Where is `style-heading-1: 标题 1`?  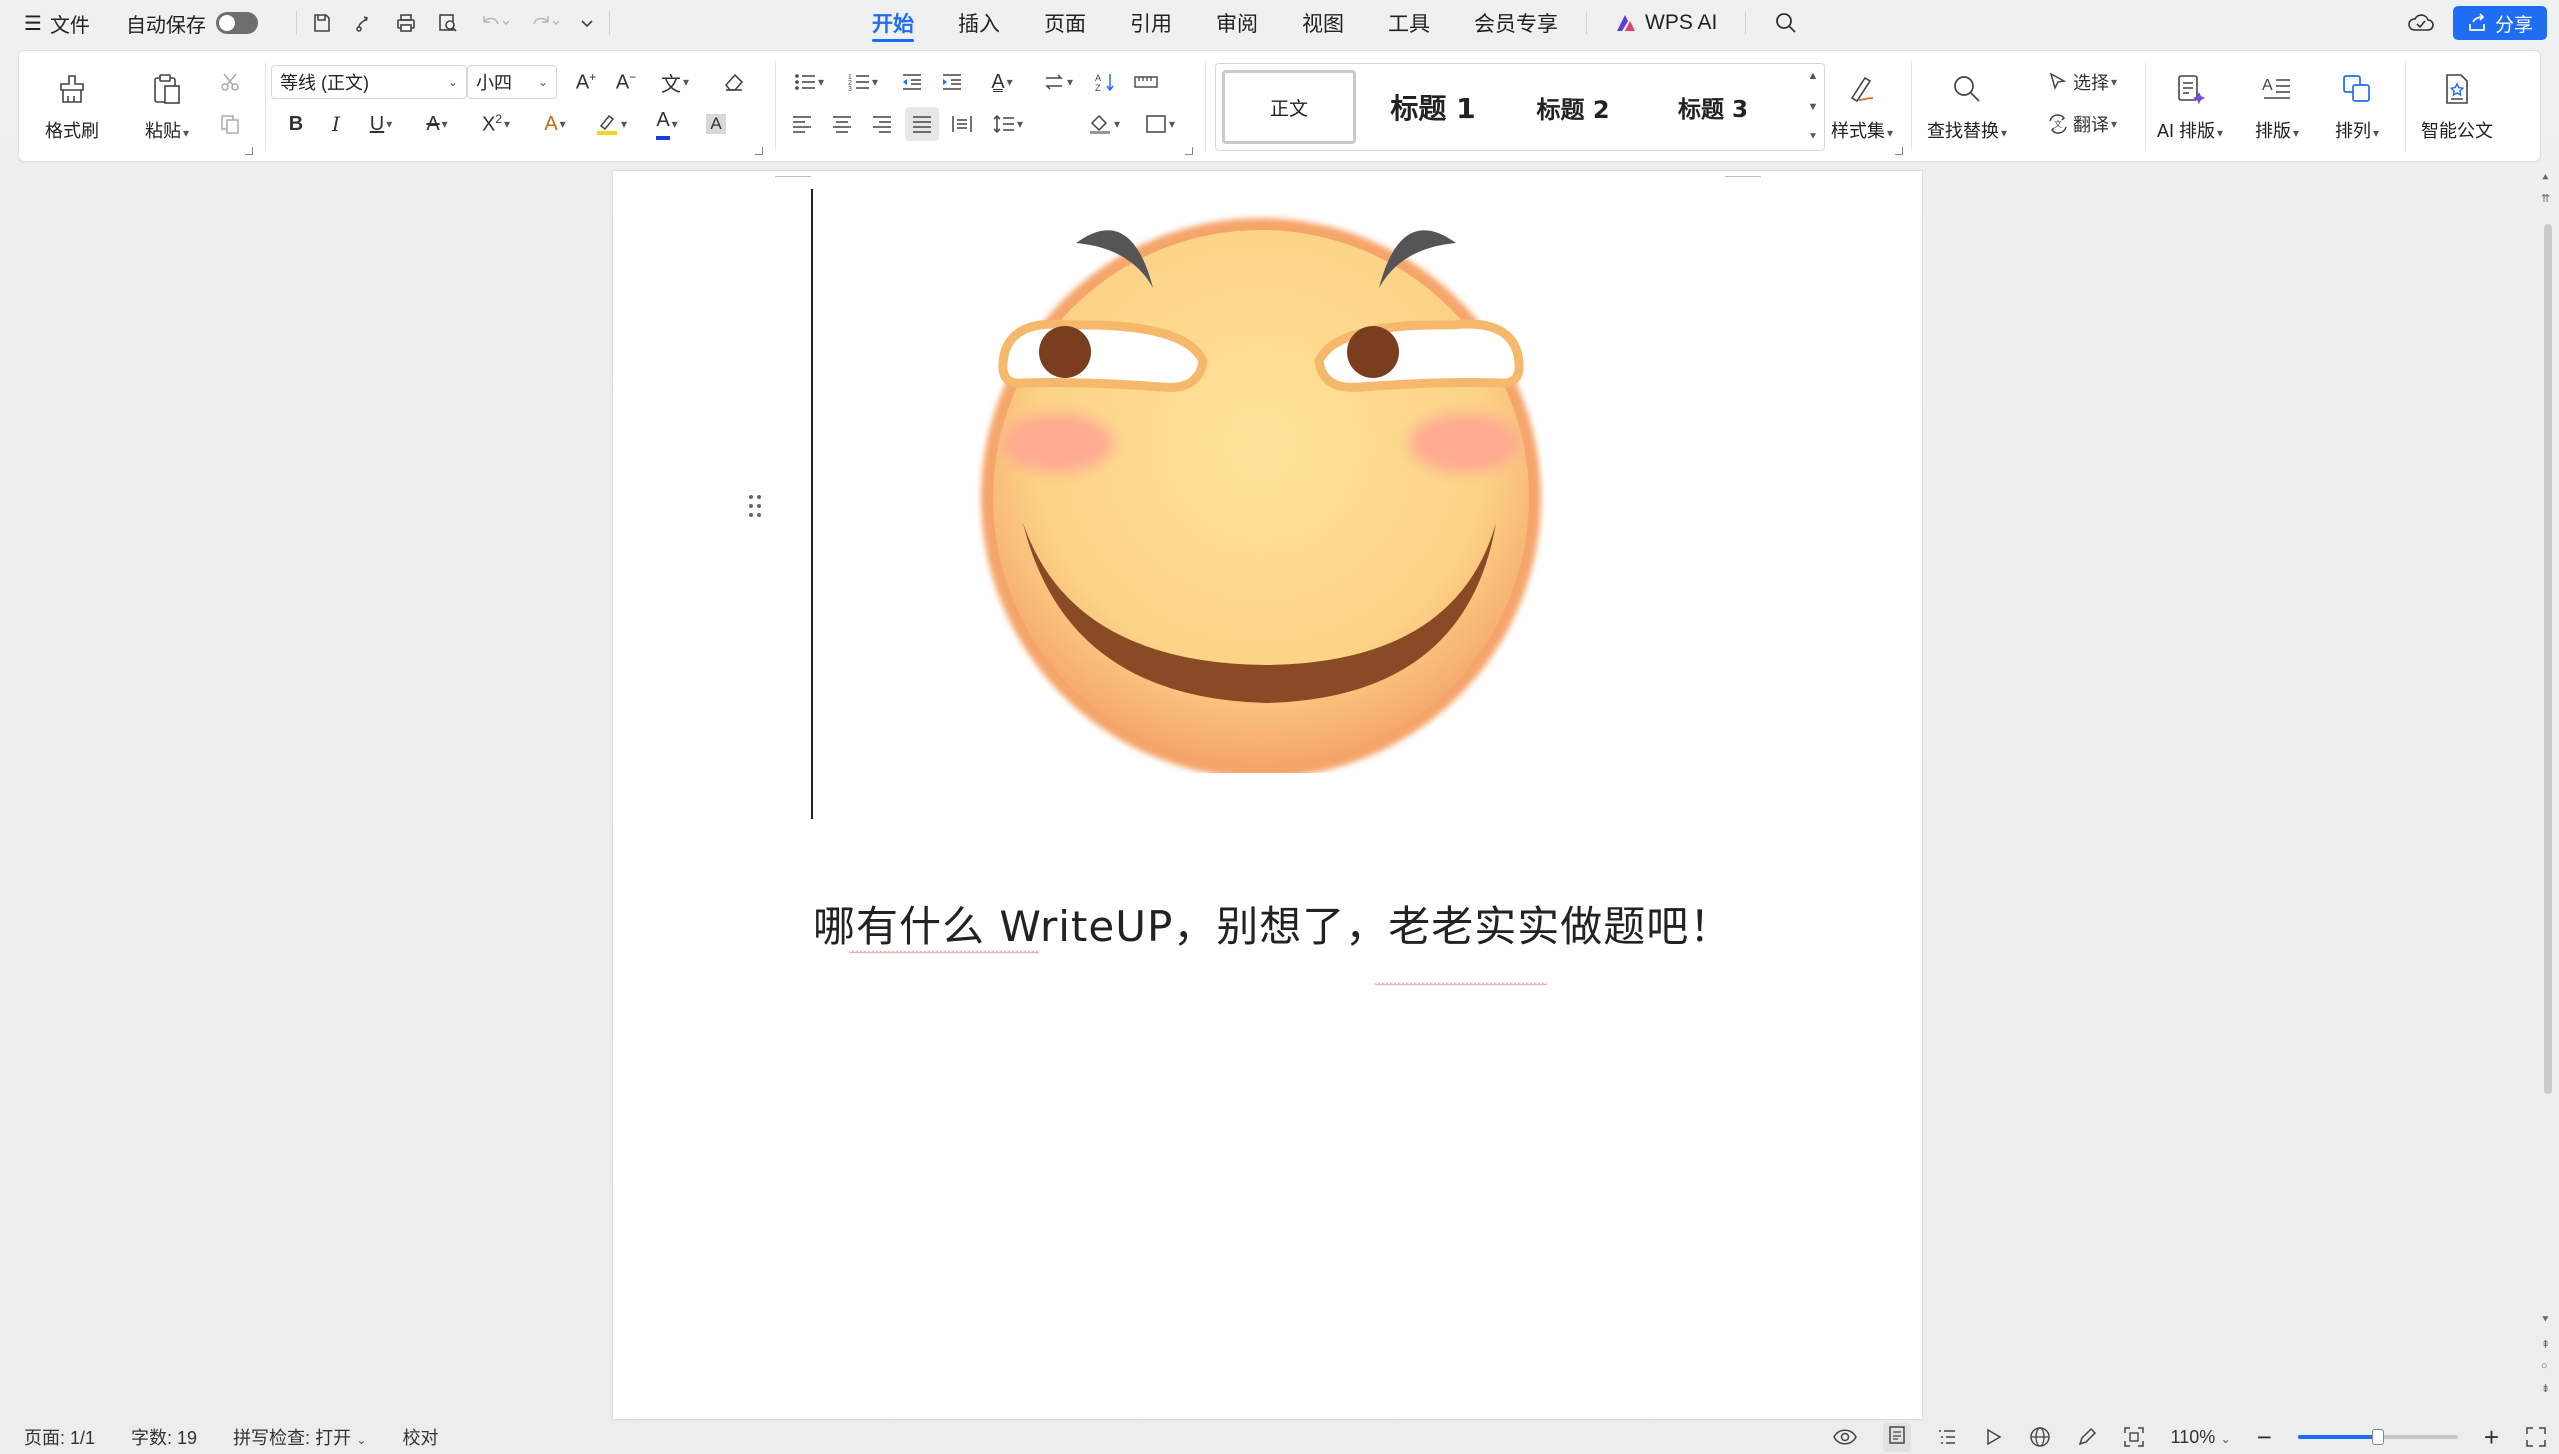
style-heading-1: 标题 1 is located at coordinates (1433, 107).